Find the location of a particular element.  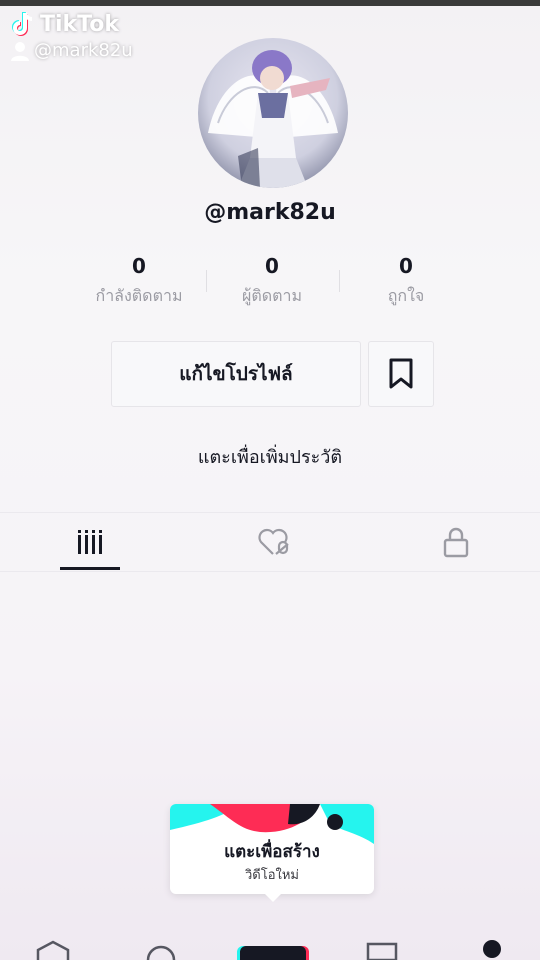

stat-likes-value: 0 is located at coordinates (406, 266).